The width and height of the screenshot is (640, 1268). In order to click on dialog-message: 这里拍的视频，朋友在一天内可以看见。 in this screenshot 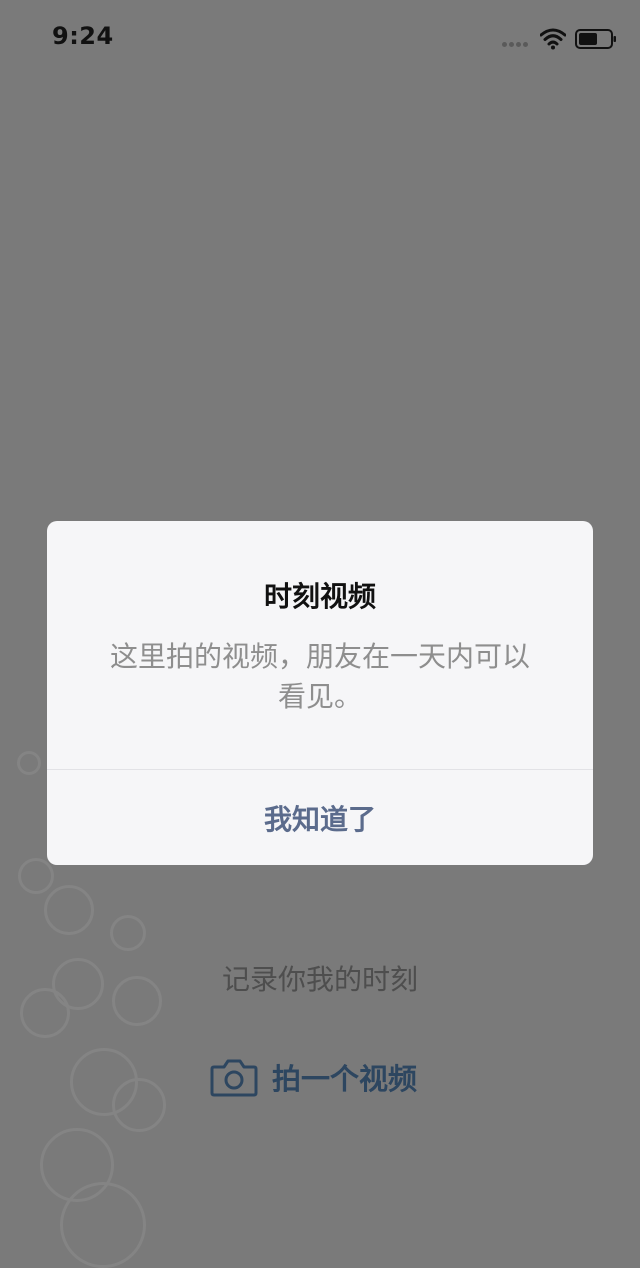, I will do `click(319, 676)`.